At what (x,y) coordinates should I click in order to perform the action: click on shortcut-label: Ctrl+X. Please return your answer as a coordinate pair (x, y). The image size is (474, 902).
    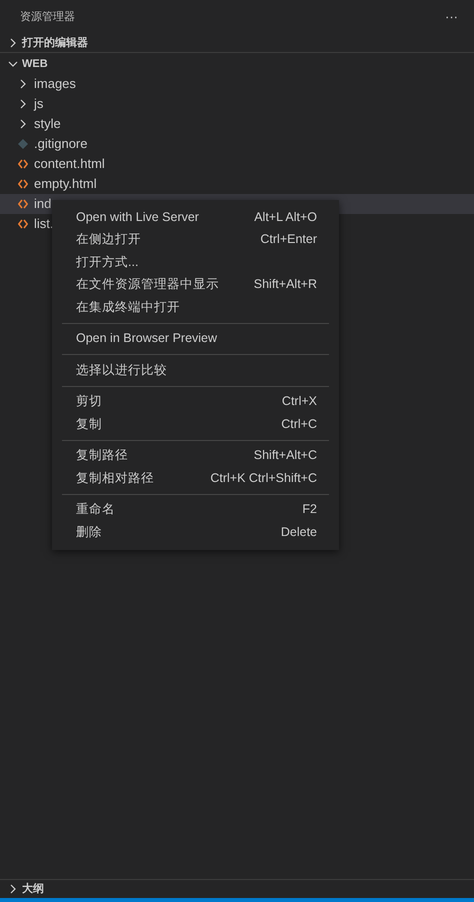
    Looking at the image, I should click on (299, 401).